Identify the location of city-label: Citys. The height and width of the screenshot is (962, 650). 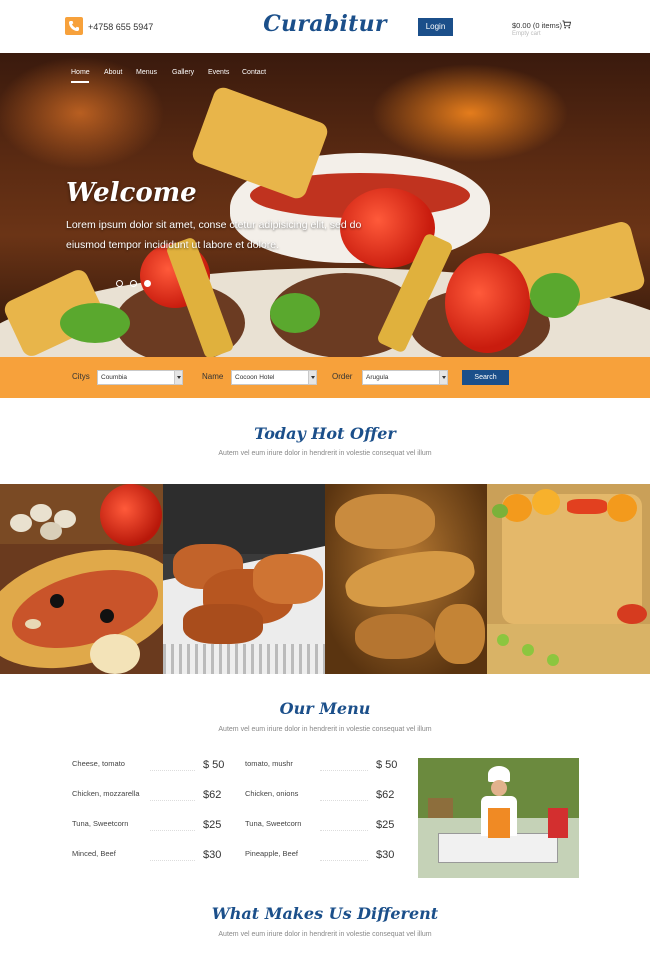
(81, 376).